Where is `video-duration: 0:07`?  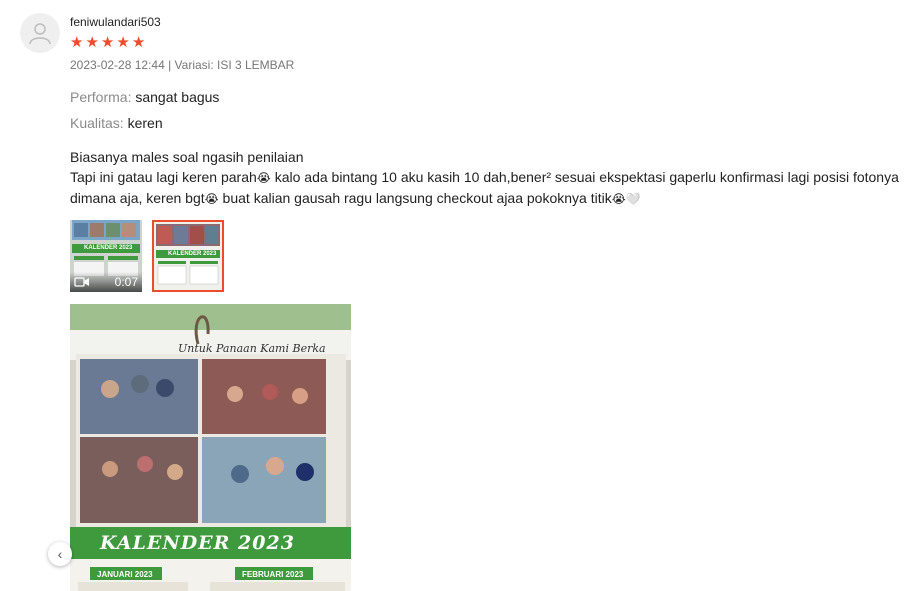
video-duration: 0:07 is located at coordinates (126, 282).